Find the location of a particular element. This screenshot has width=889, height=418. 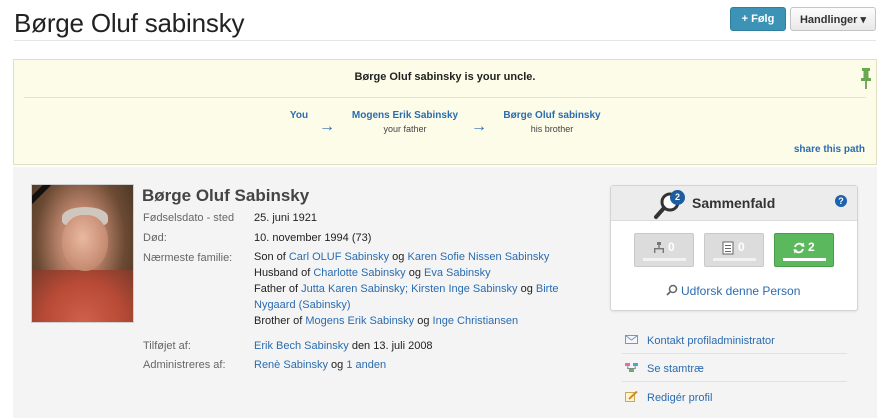

help-icon: ? is located at coordinates (841, 201).